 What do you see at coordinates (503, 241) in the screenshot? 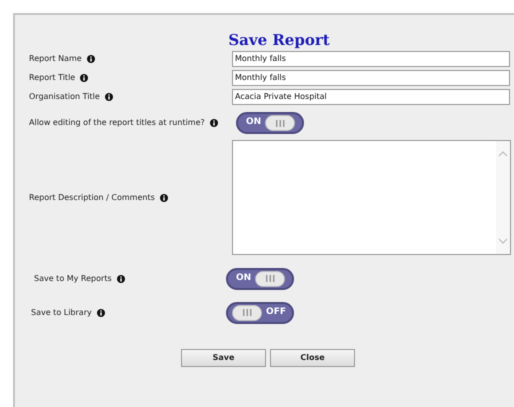
I see `scroll-down-icon` at bounding box center [503, 241].